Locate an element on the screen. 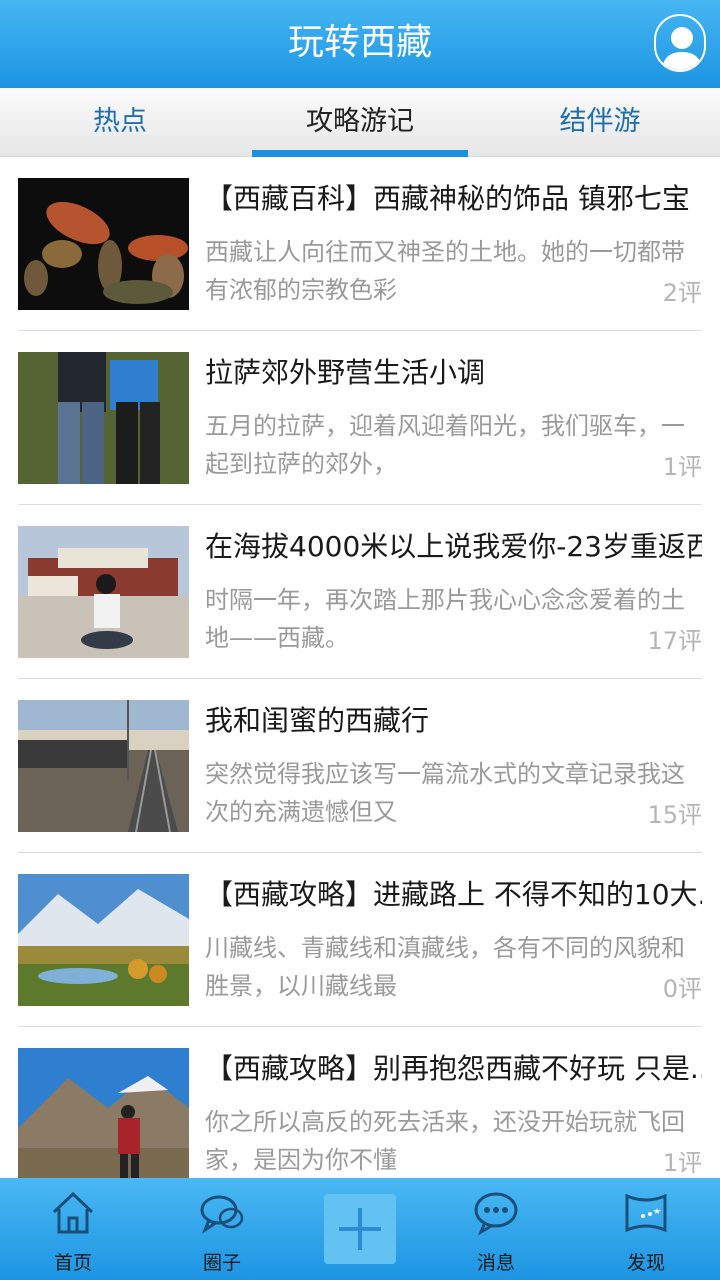 The image size is (720, 1280). user-avatar-icon is located at coordinates (680, 43).